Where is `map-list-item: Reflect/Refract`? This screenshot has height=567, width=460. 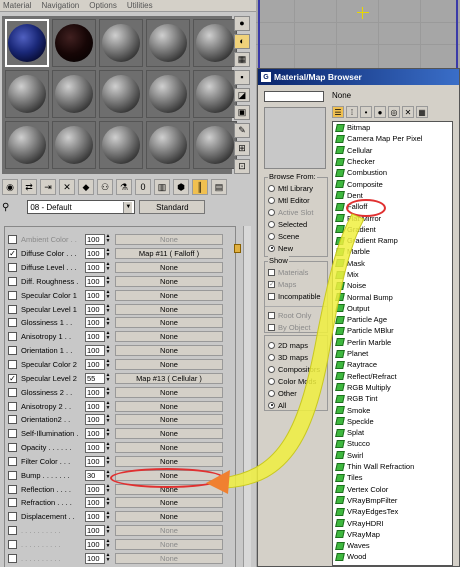
map-list-item: Reflect/Refract is located at coordinates (392, 376).